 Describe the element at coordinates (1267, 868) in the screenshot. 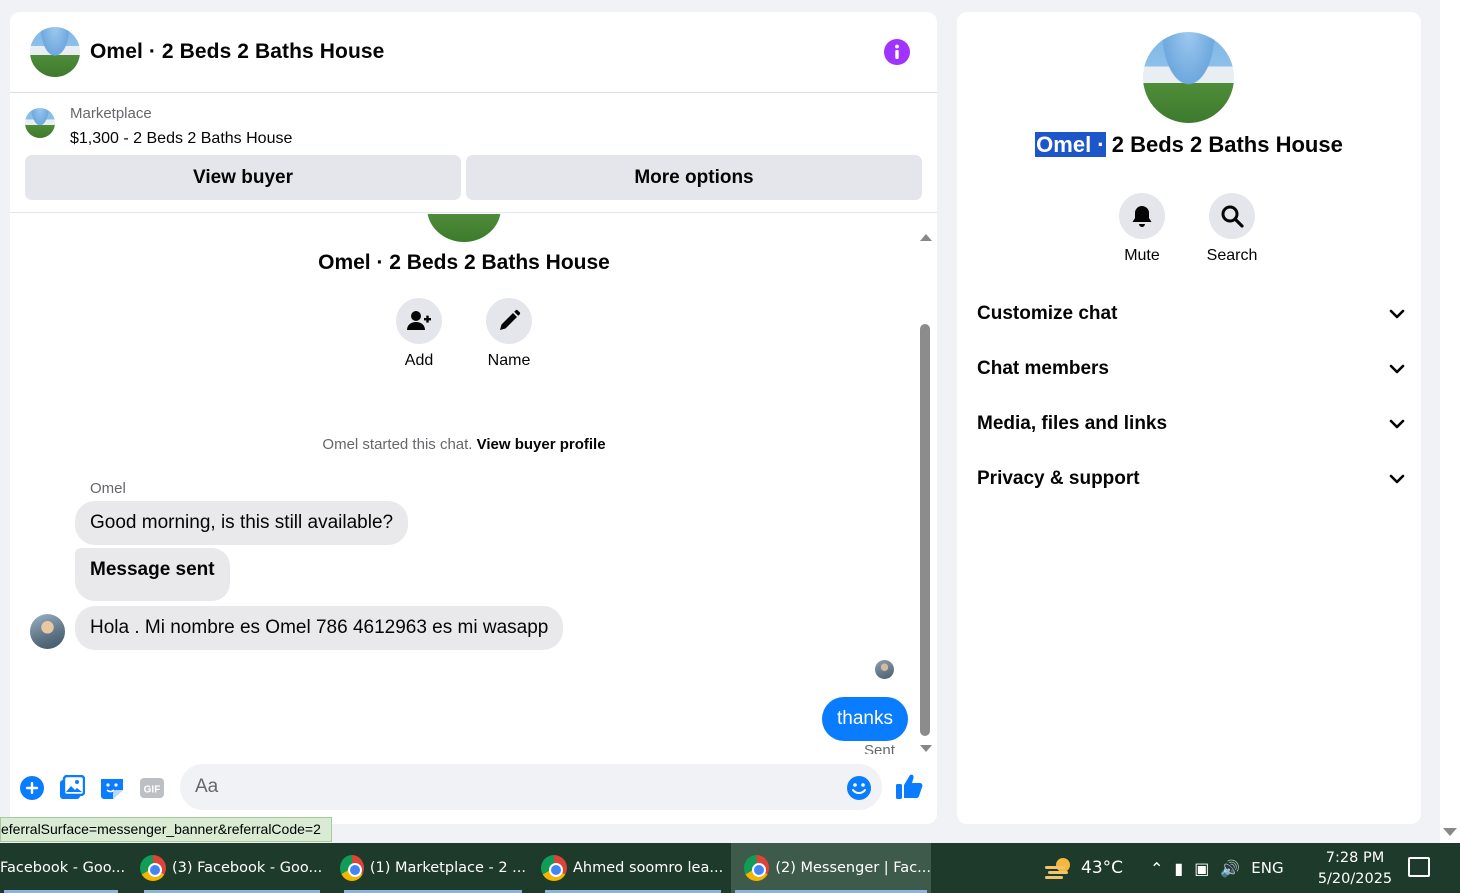

I see `language-indicator: ENG` at that location.